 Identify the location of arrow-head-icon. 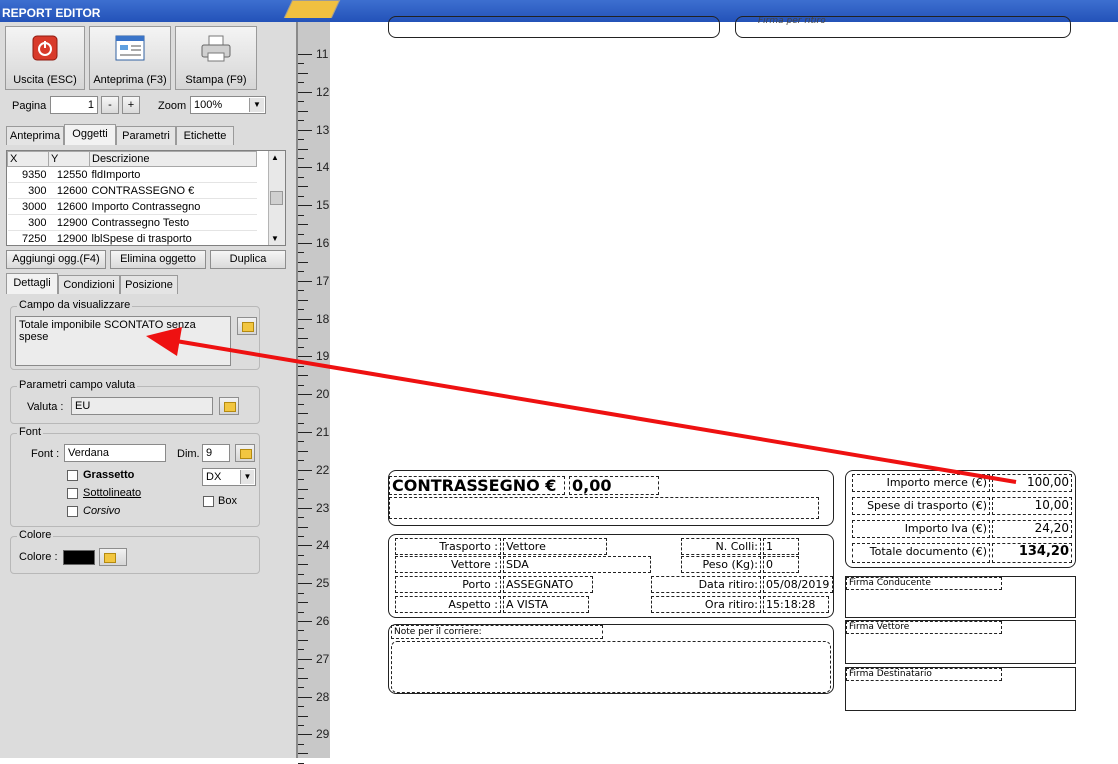
(164, 341).